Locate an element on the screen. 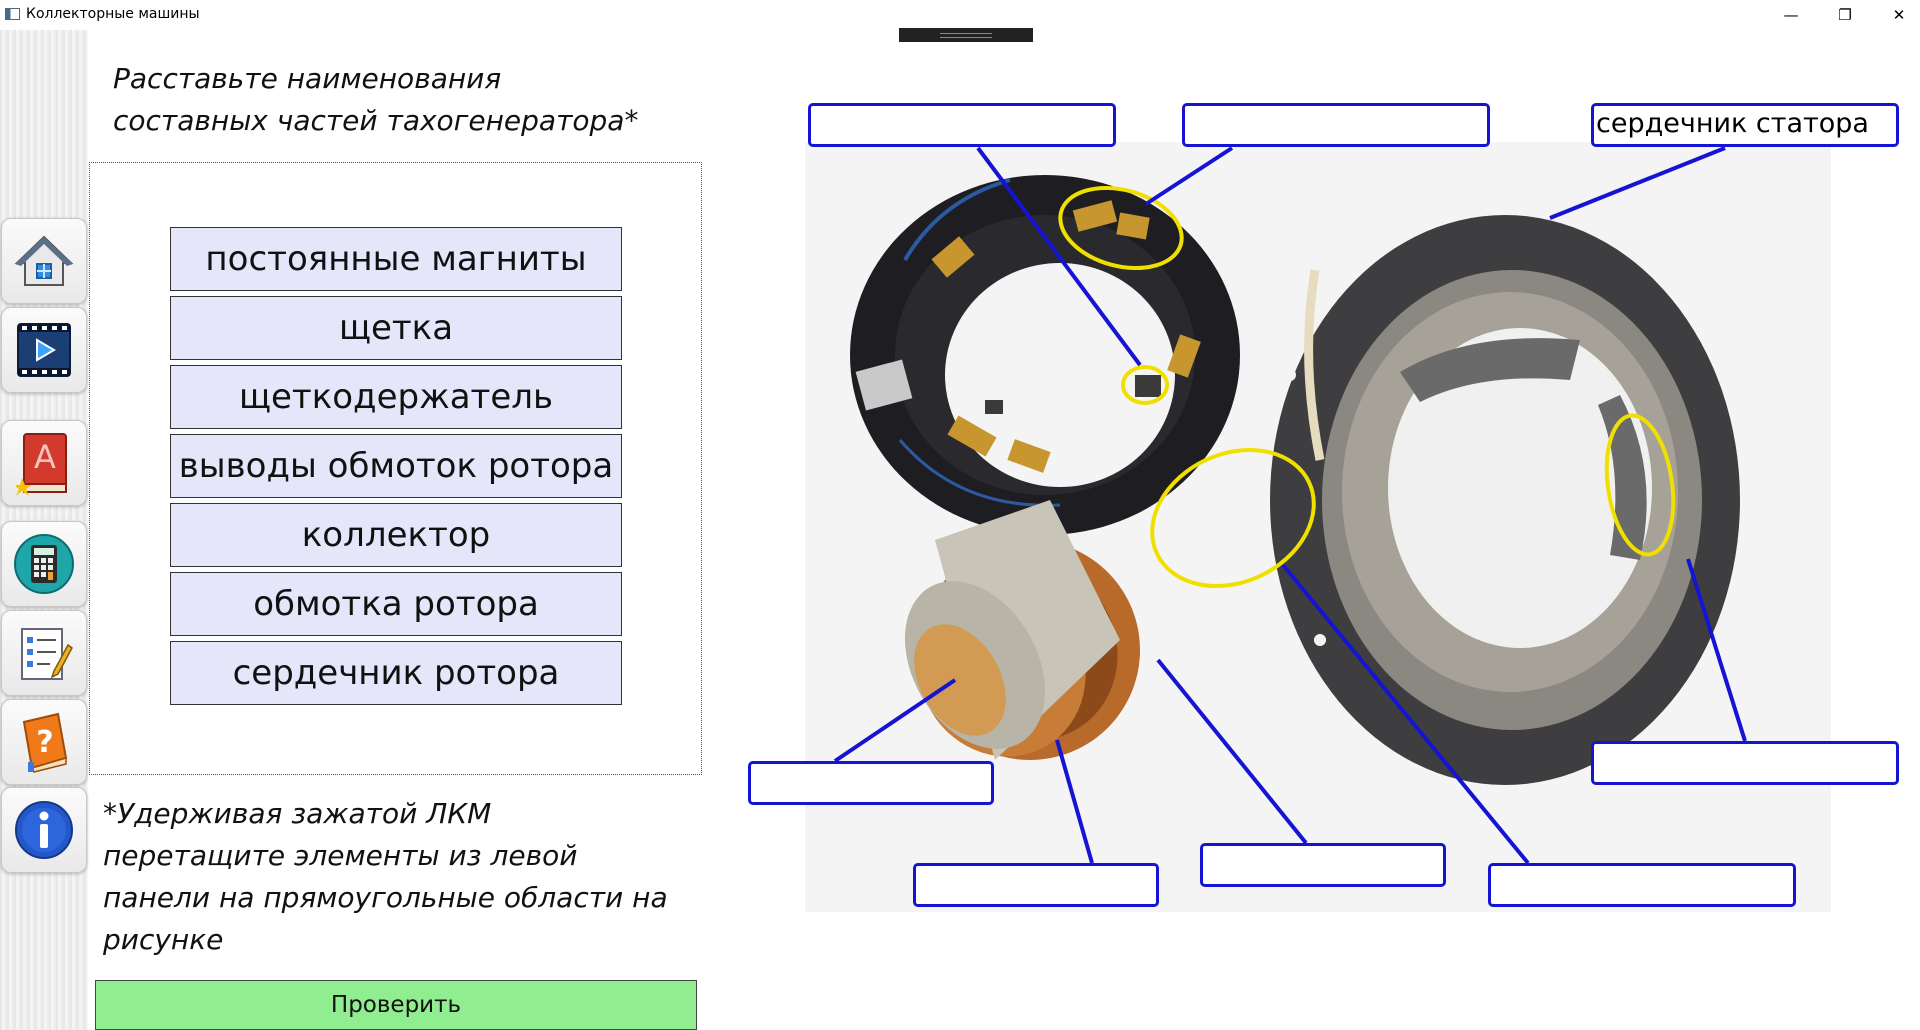 This screenshot has height=1030, width=1920. home-button is located at coordinates (44, 261).